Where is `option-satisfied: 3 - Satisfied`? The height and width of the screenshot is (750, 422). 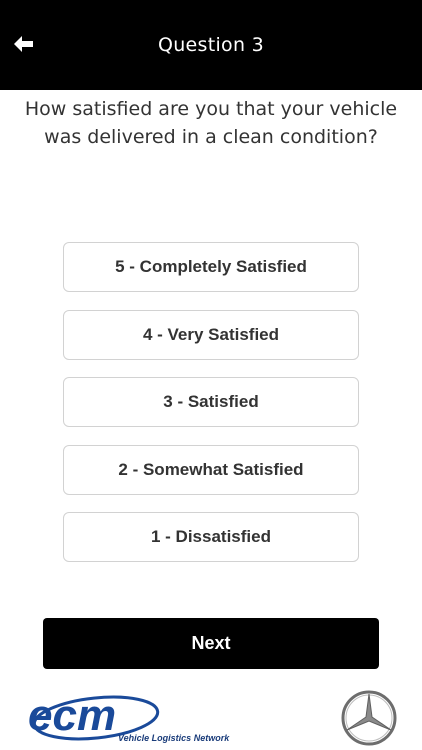 option-satisfied: 3 - Satisfied is located at coordinates (211, 402).